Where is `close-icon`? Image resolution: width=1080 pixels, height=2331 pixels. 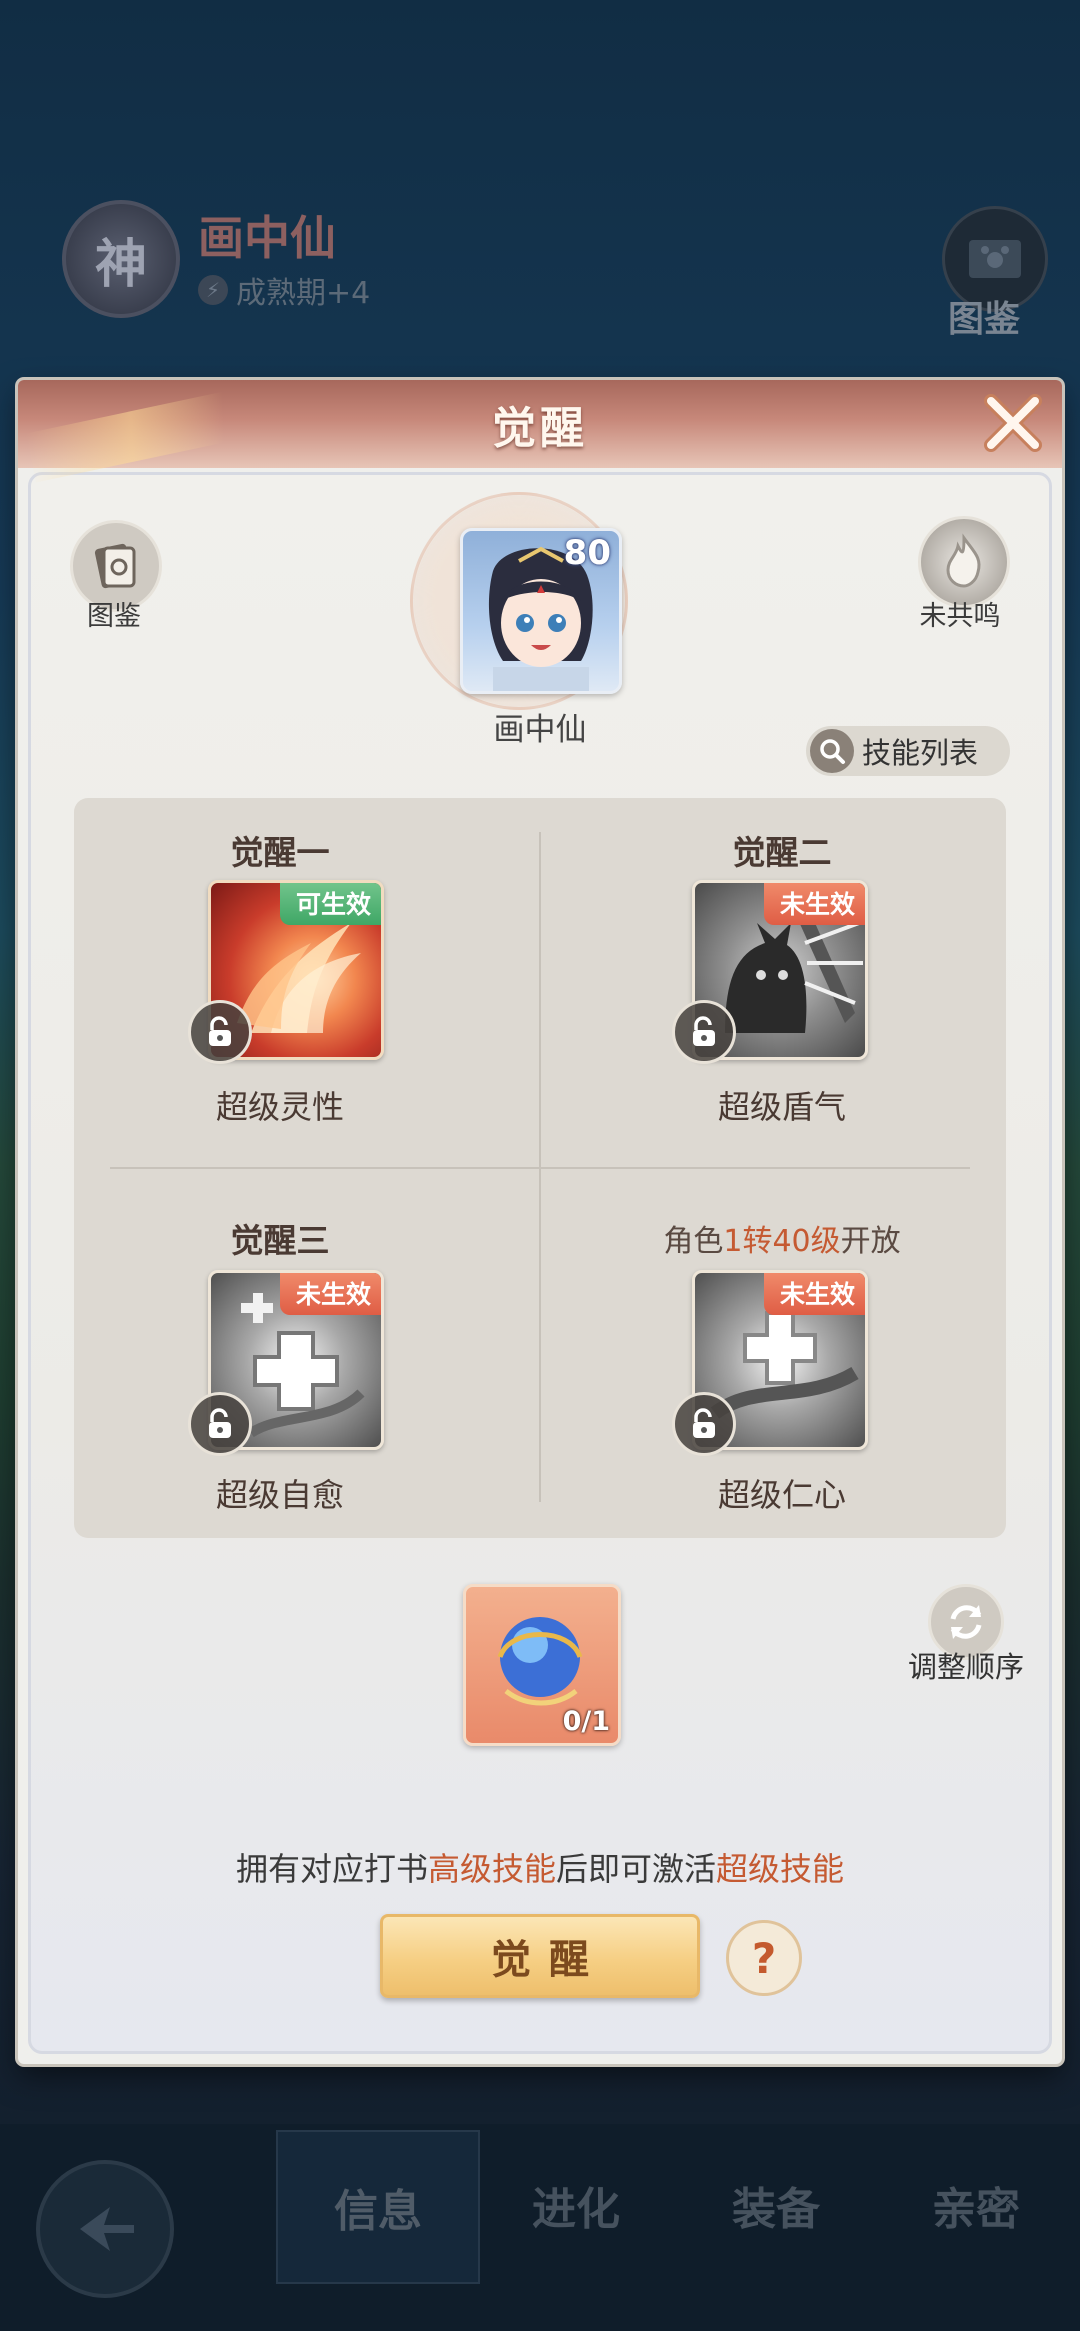 close-icon is located at coordinates (1013, 423).